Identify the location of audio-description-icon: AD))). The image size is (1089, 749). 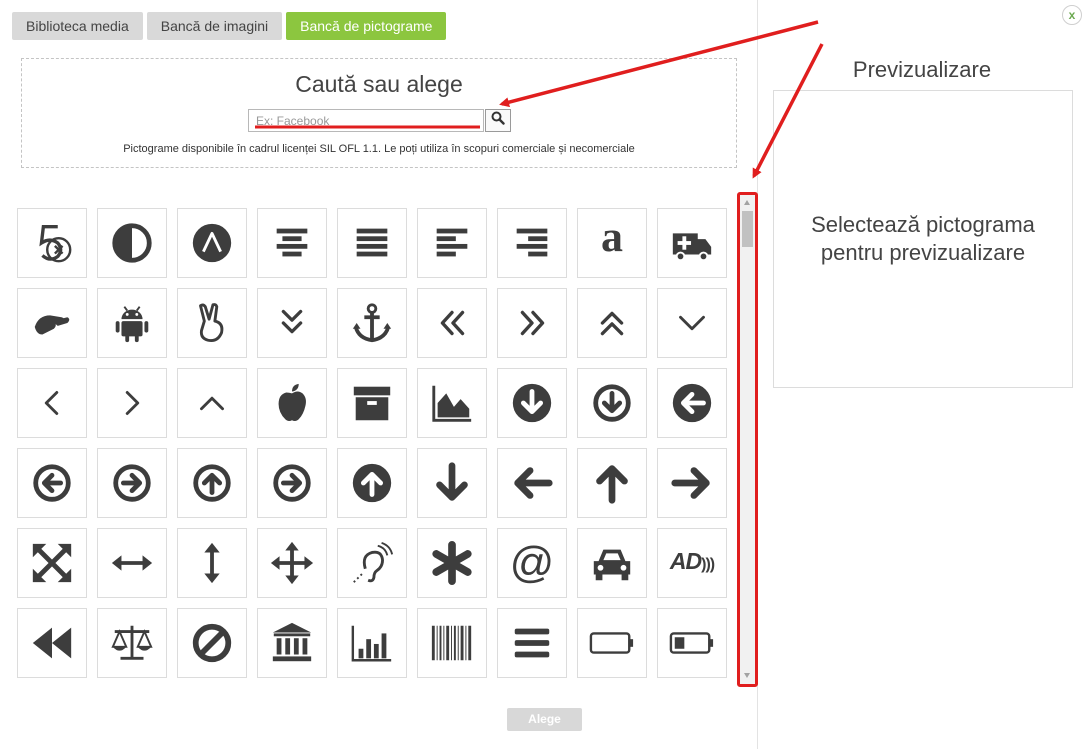
(692, 561).